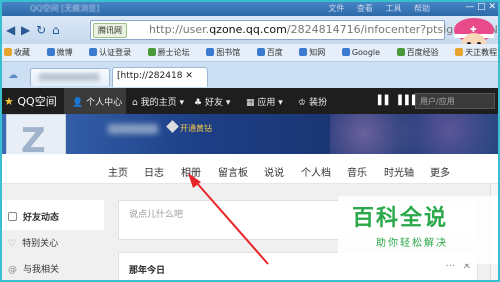 The width and height of the screenshot is (500, 282). Describe the element at coordinates (480, 7) in the screenshot. I see `window-controls: — □ ✕` at that location.